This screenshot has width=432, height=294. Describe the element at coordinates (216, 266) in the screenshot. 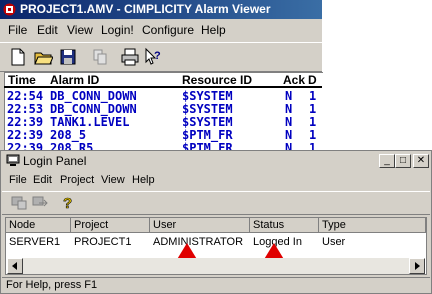

I see `horizontal-scrollbar` at that location.